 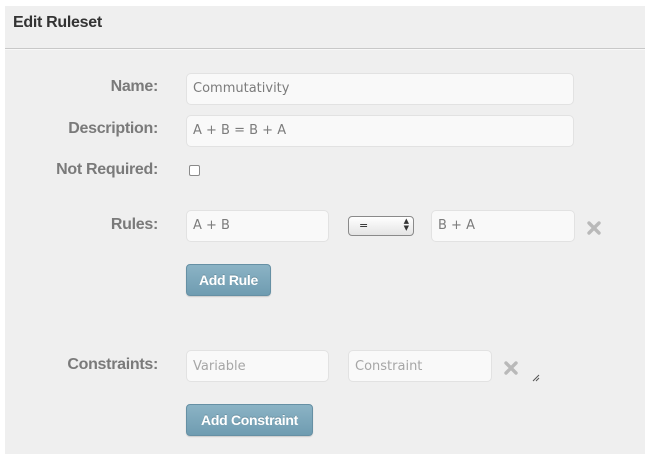 What do you see at coordinates (511, 368) in the screenshot?
I see `remove-constraint-icon` at bounding box center [511, 368].